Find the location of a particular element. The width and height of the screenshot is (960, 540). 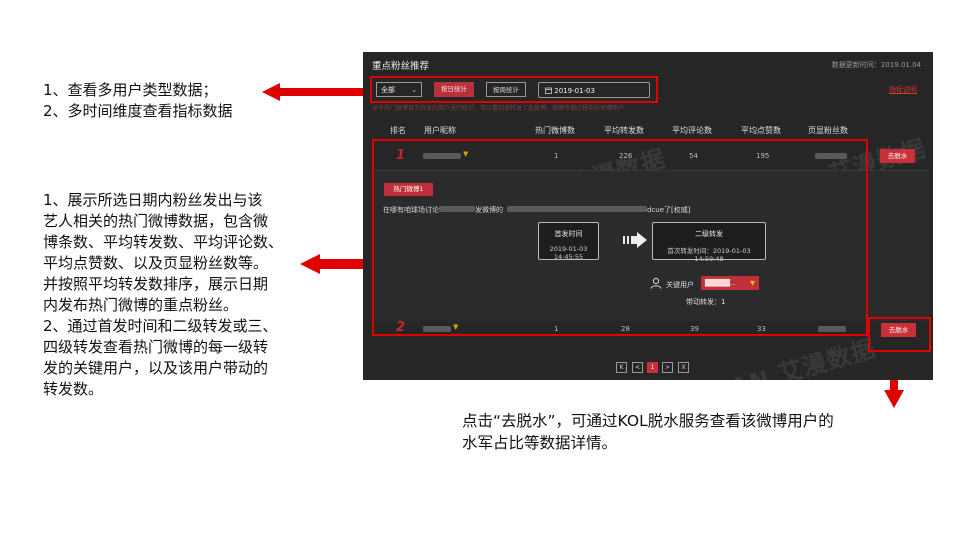

left-arrow-icon is located at coordinates (317, 92).